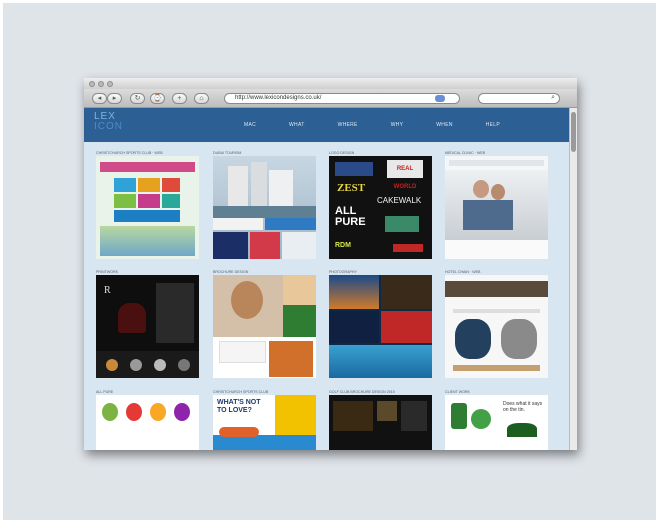 Image resolution: width=659 pixels, height=523 pixels. I want to click on portfolio-tile: ALL PURE, so click(147, 419).